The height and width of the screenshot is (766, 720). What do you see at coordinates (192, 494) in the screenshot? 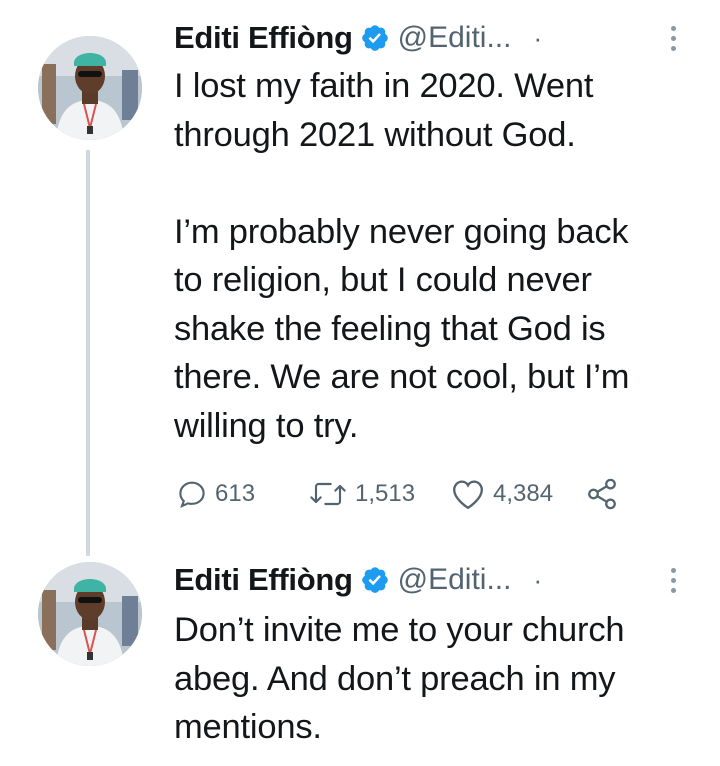
I see `reply-icon` at bounding box center [192, 494].